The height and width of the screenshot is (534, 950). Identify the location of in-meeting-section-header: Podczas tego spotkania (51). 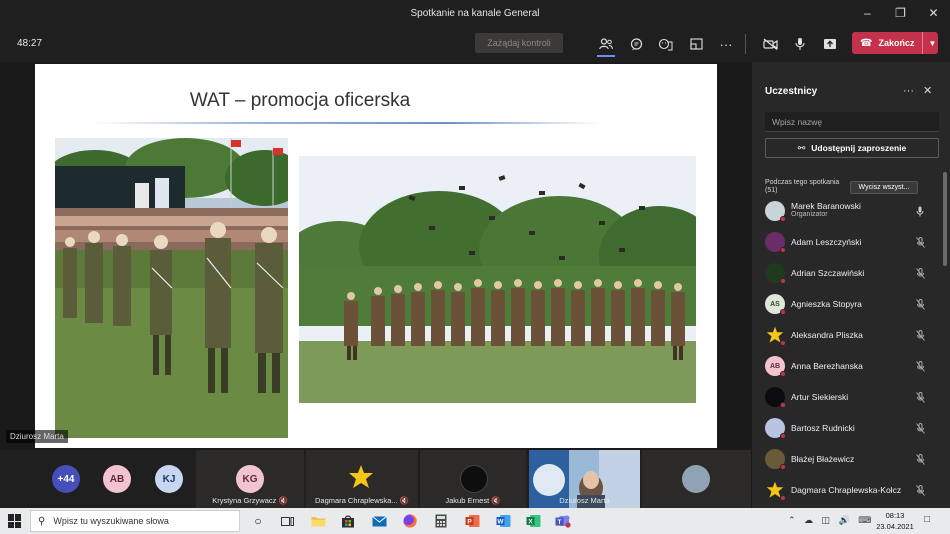
(805, 187).